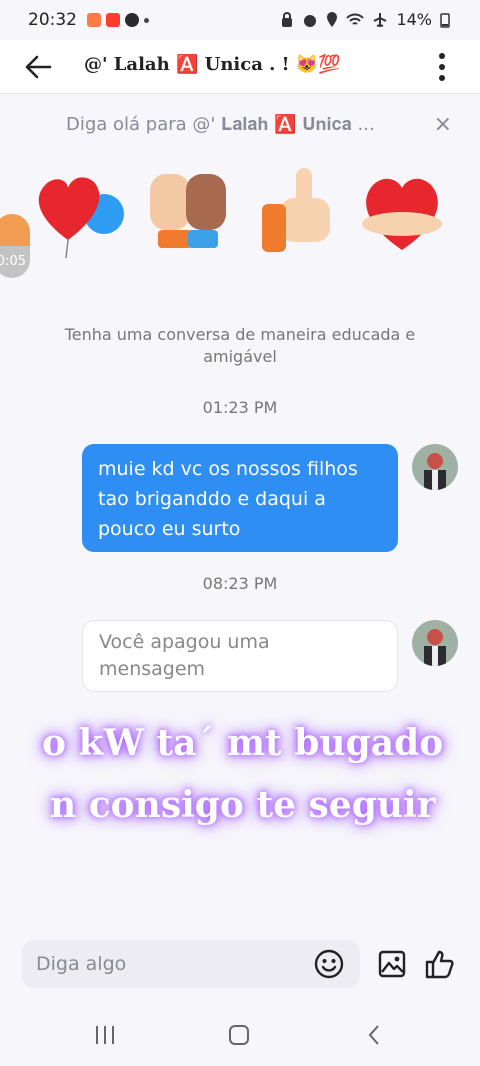 Image resolution: width=480 pixels, height=1066 pixels. I want to click on hugging-heart-sticker, so click(402, 210).